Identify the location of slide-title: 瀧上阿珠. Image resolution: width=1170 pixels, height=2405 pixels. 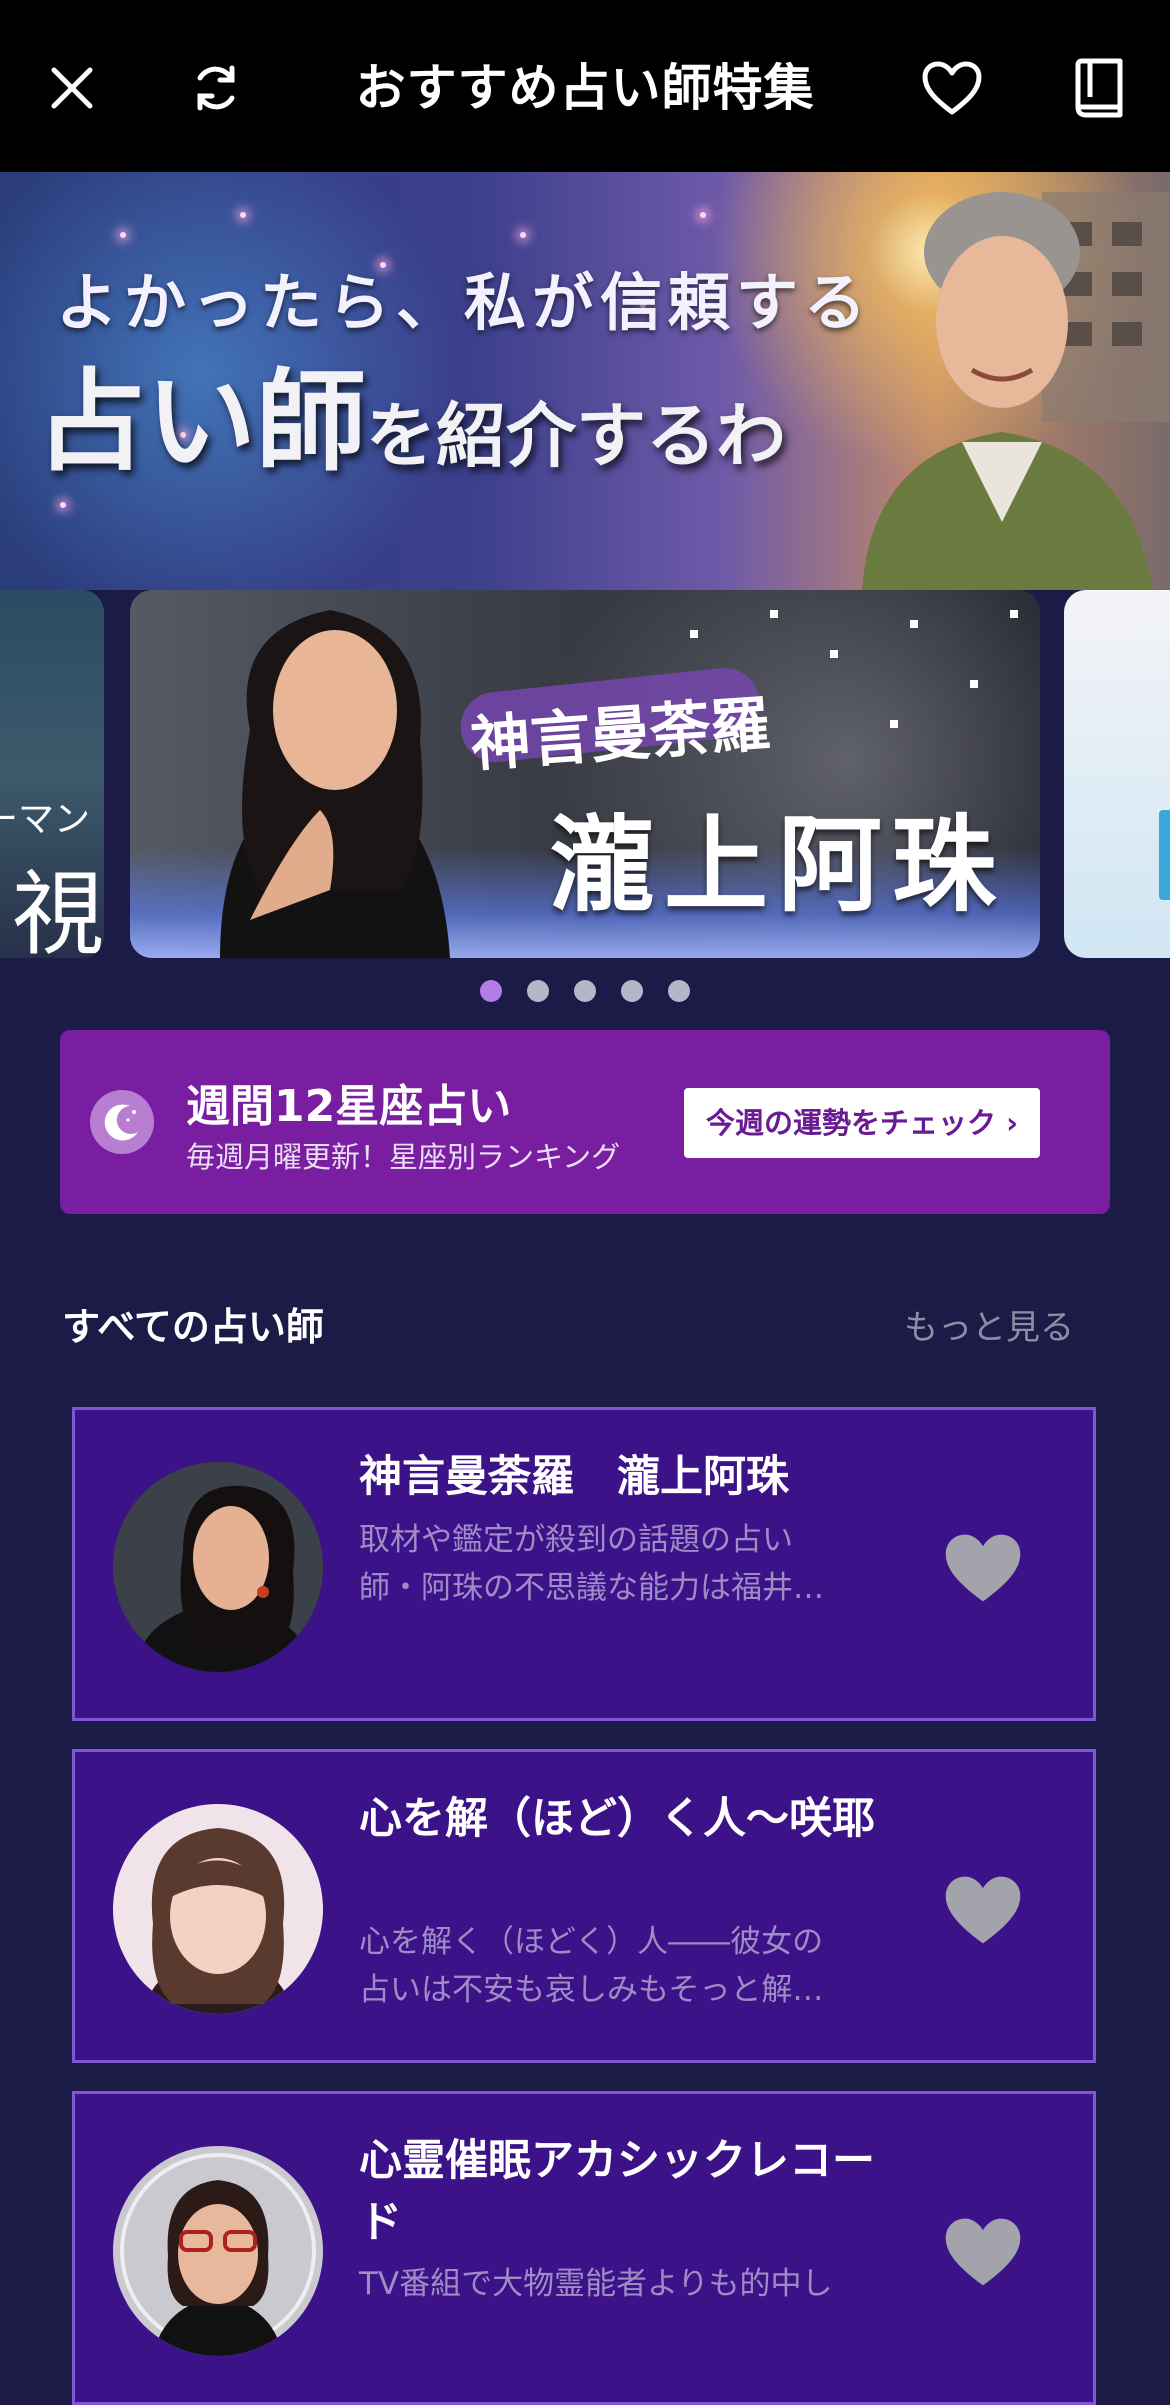
(778, 864).